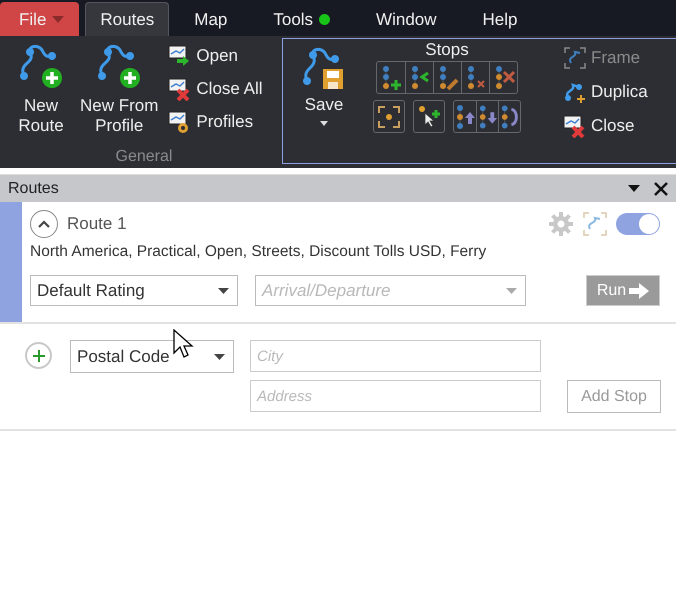 Image resolution: width=676 pixels, height=615 pixels. I want to click on ribbon-button: Close All, so click(215, 89).